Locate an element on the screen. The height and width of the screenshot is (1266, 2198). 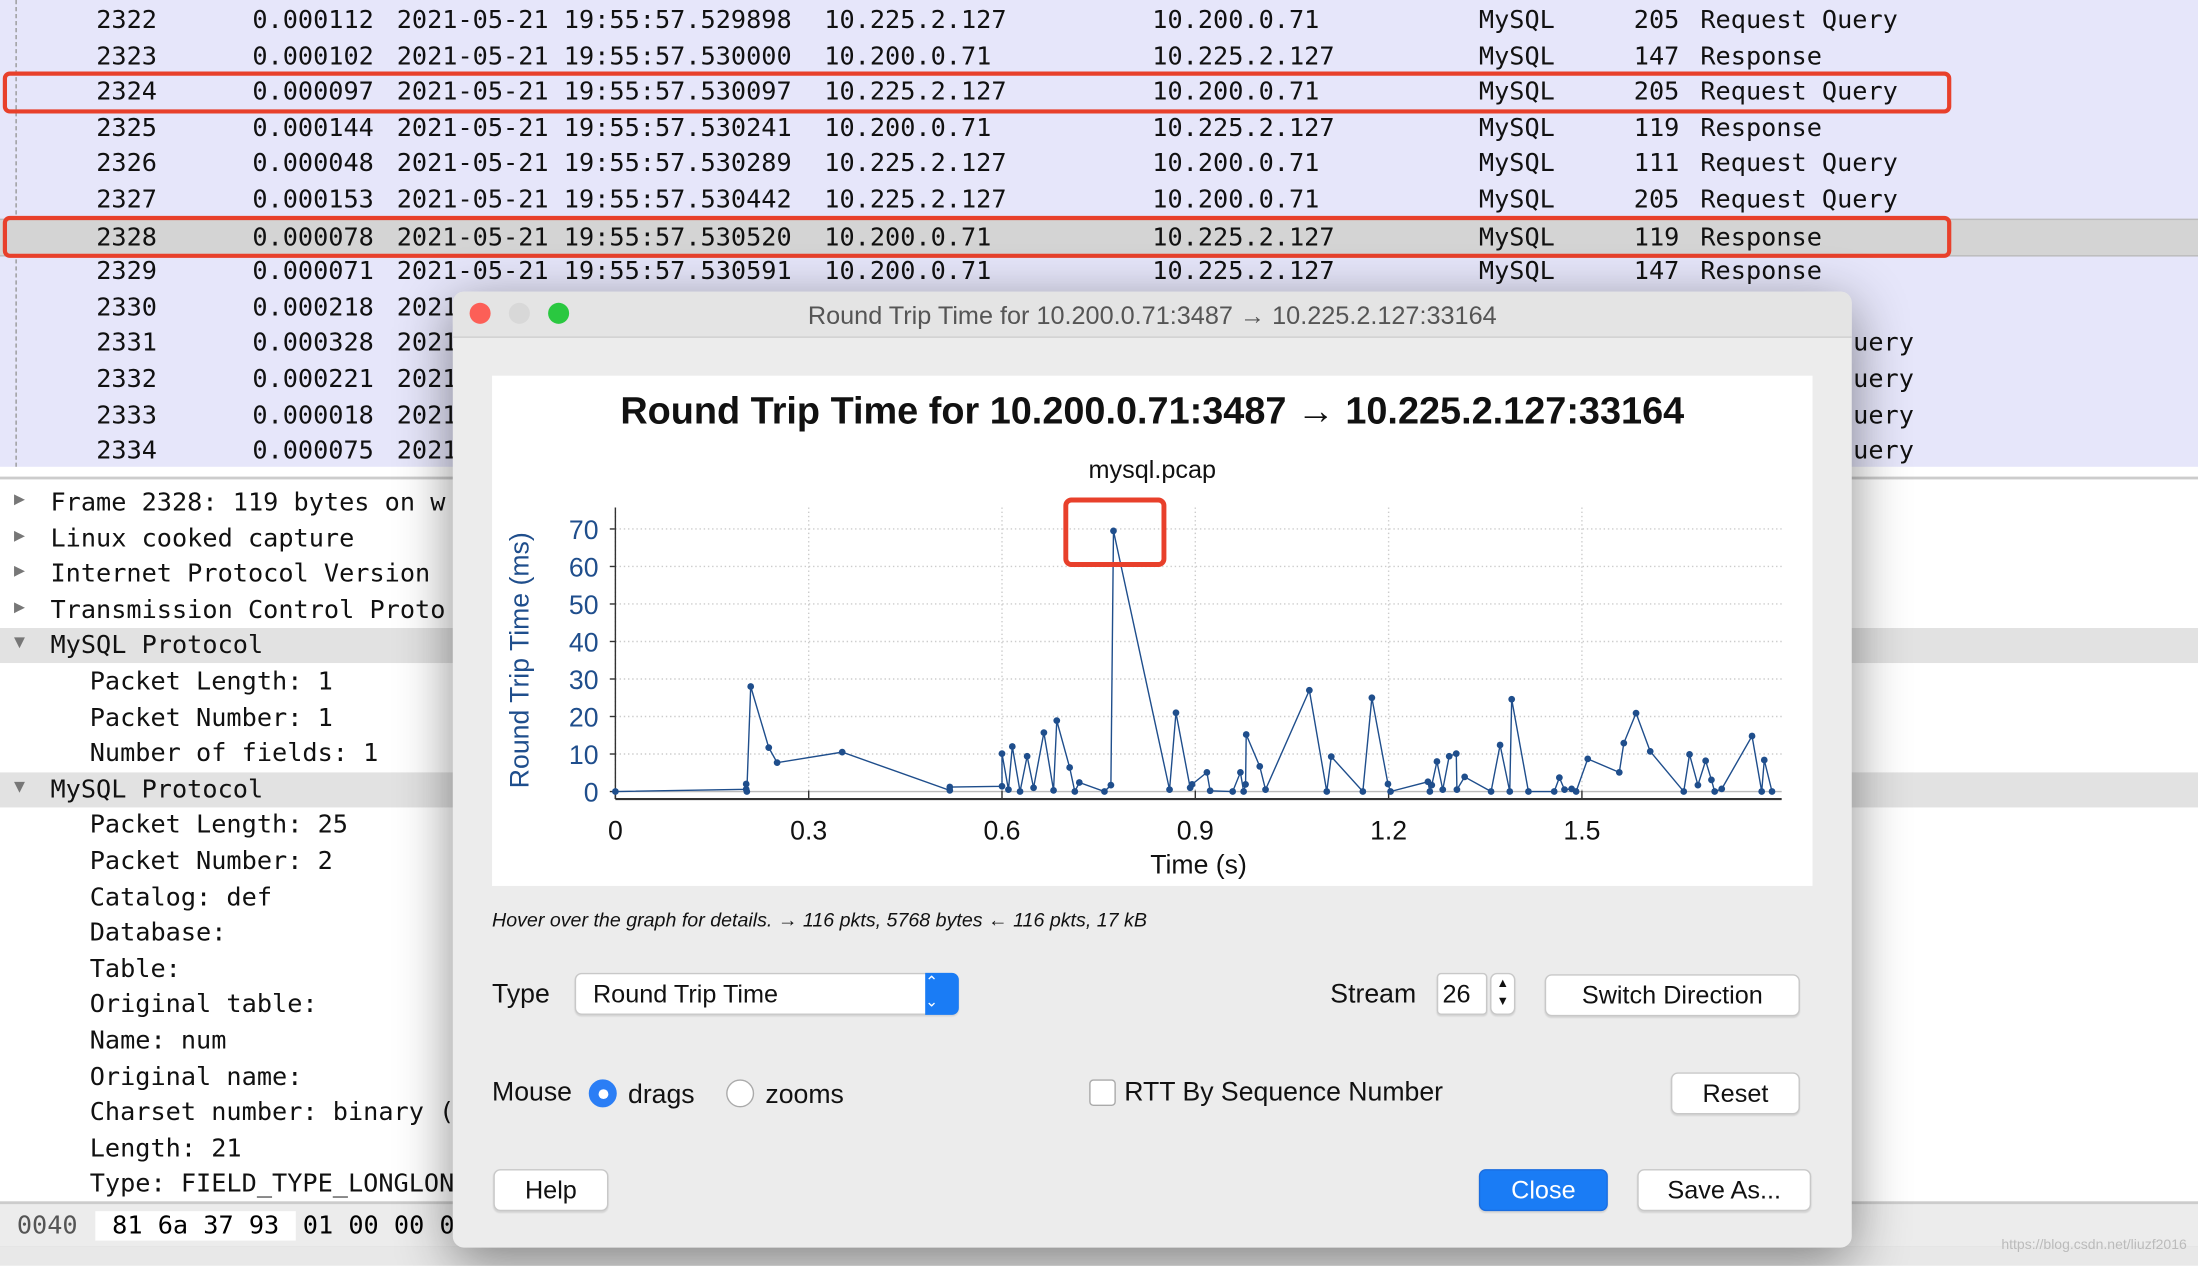
packet-time: 0.000328 is located at coordinates (313, 343).